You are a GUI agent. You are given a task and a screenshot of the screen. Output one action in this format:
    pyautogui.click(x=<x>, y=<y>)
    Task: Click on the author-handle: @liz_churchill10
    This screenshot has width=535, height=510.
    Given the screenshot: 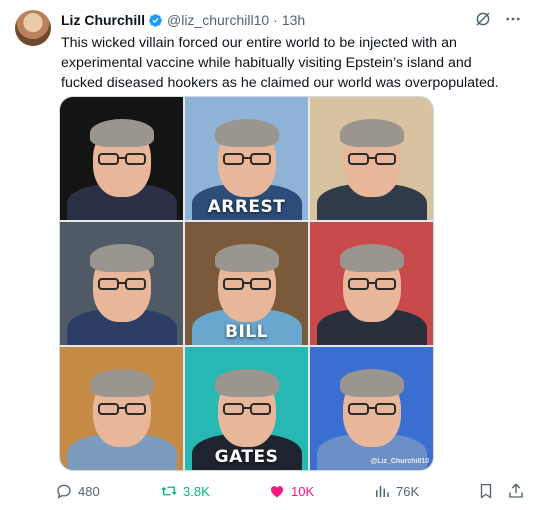 What is the action you would take?
    pyautogui.click(x=218, y=20)
    